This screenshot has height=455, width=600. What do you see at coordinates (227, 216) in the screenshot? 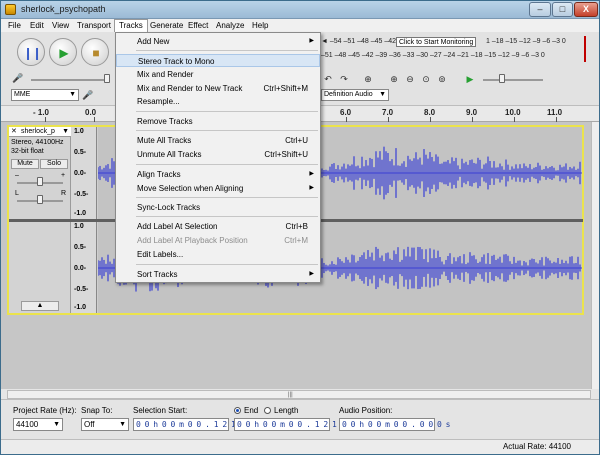
I see `menu-separator` at bounding box center [227, 216].